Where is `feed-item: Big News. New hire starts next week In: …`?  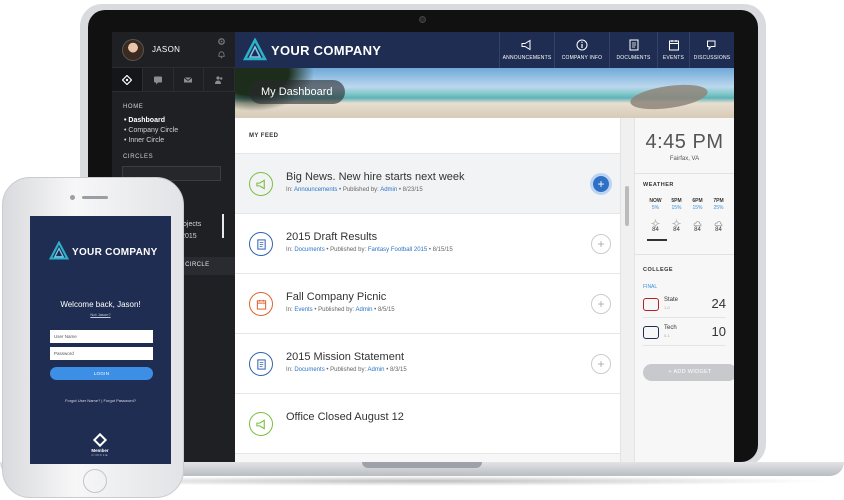 feed-item: Big News. New hire starts next week In: … is located at coordinates (428, 184).